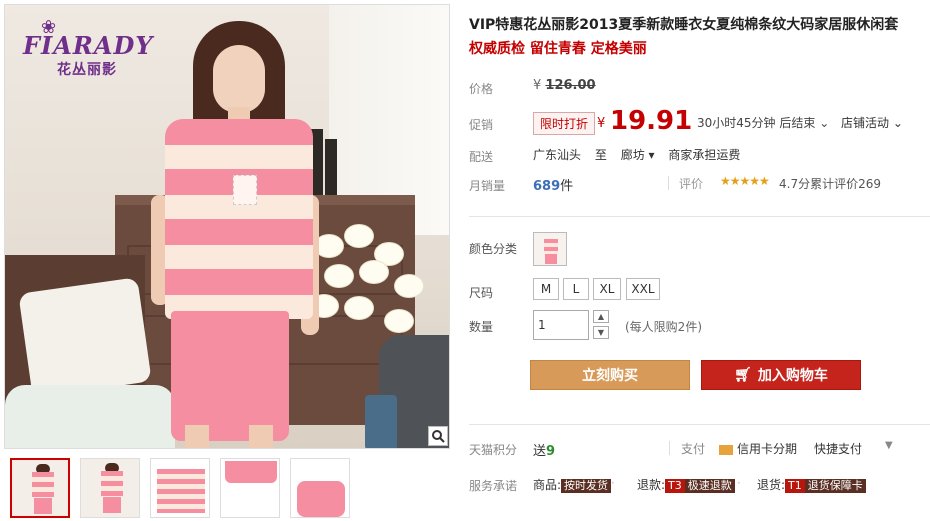 This screenshot has height=521, width=930. Describe the element at coordinates (811, 484) in the screenshot. I see `service-return: 退货: T1 退货保障卡` at that location.